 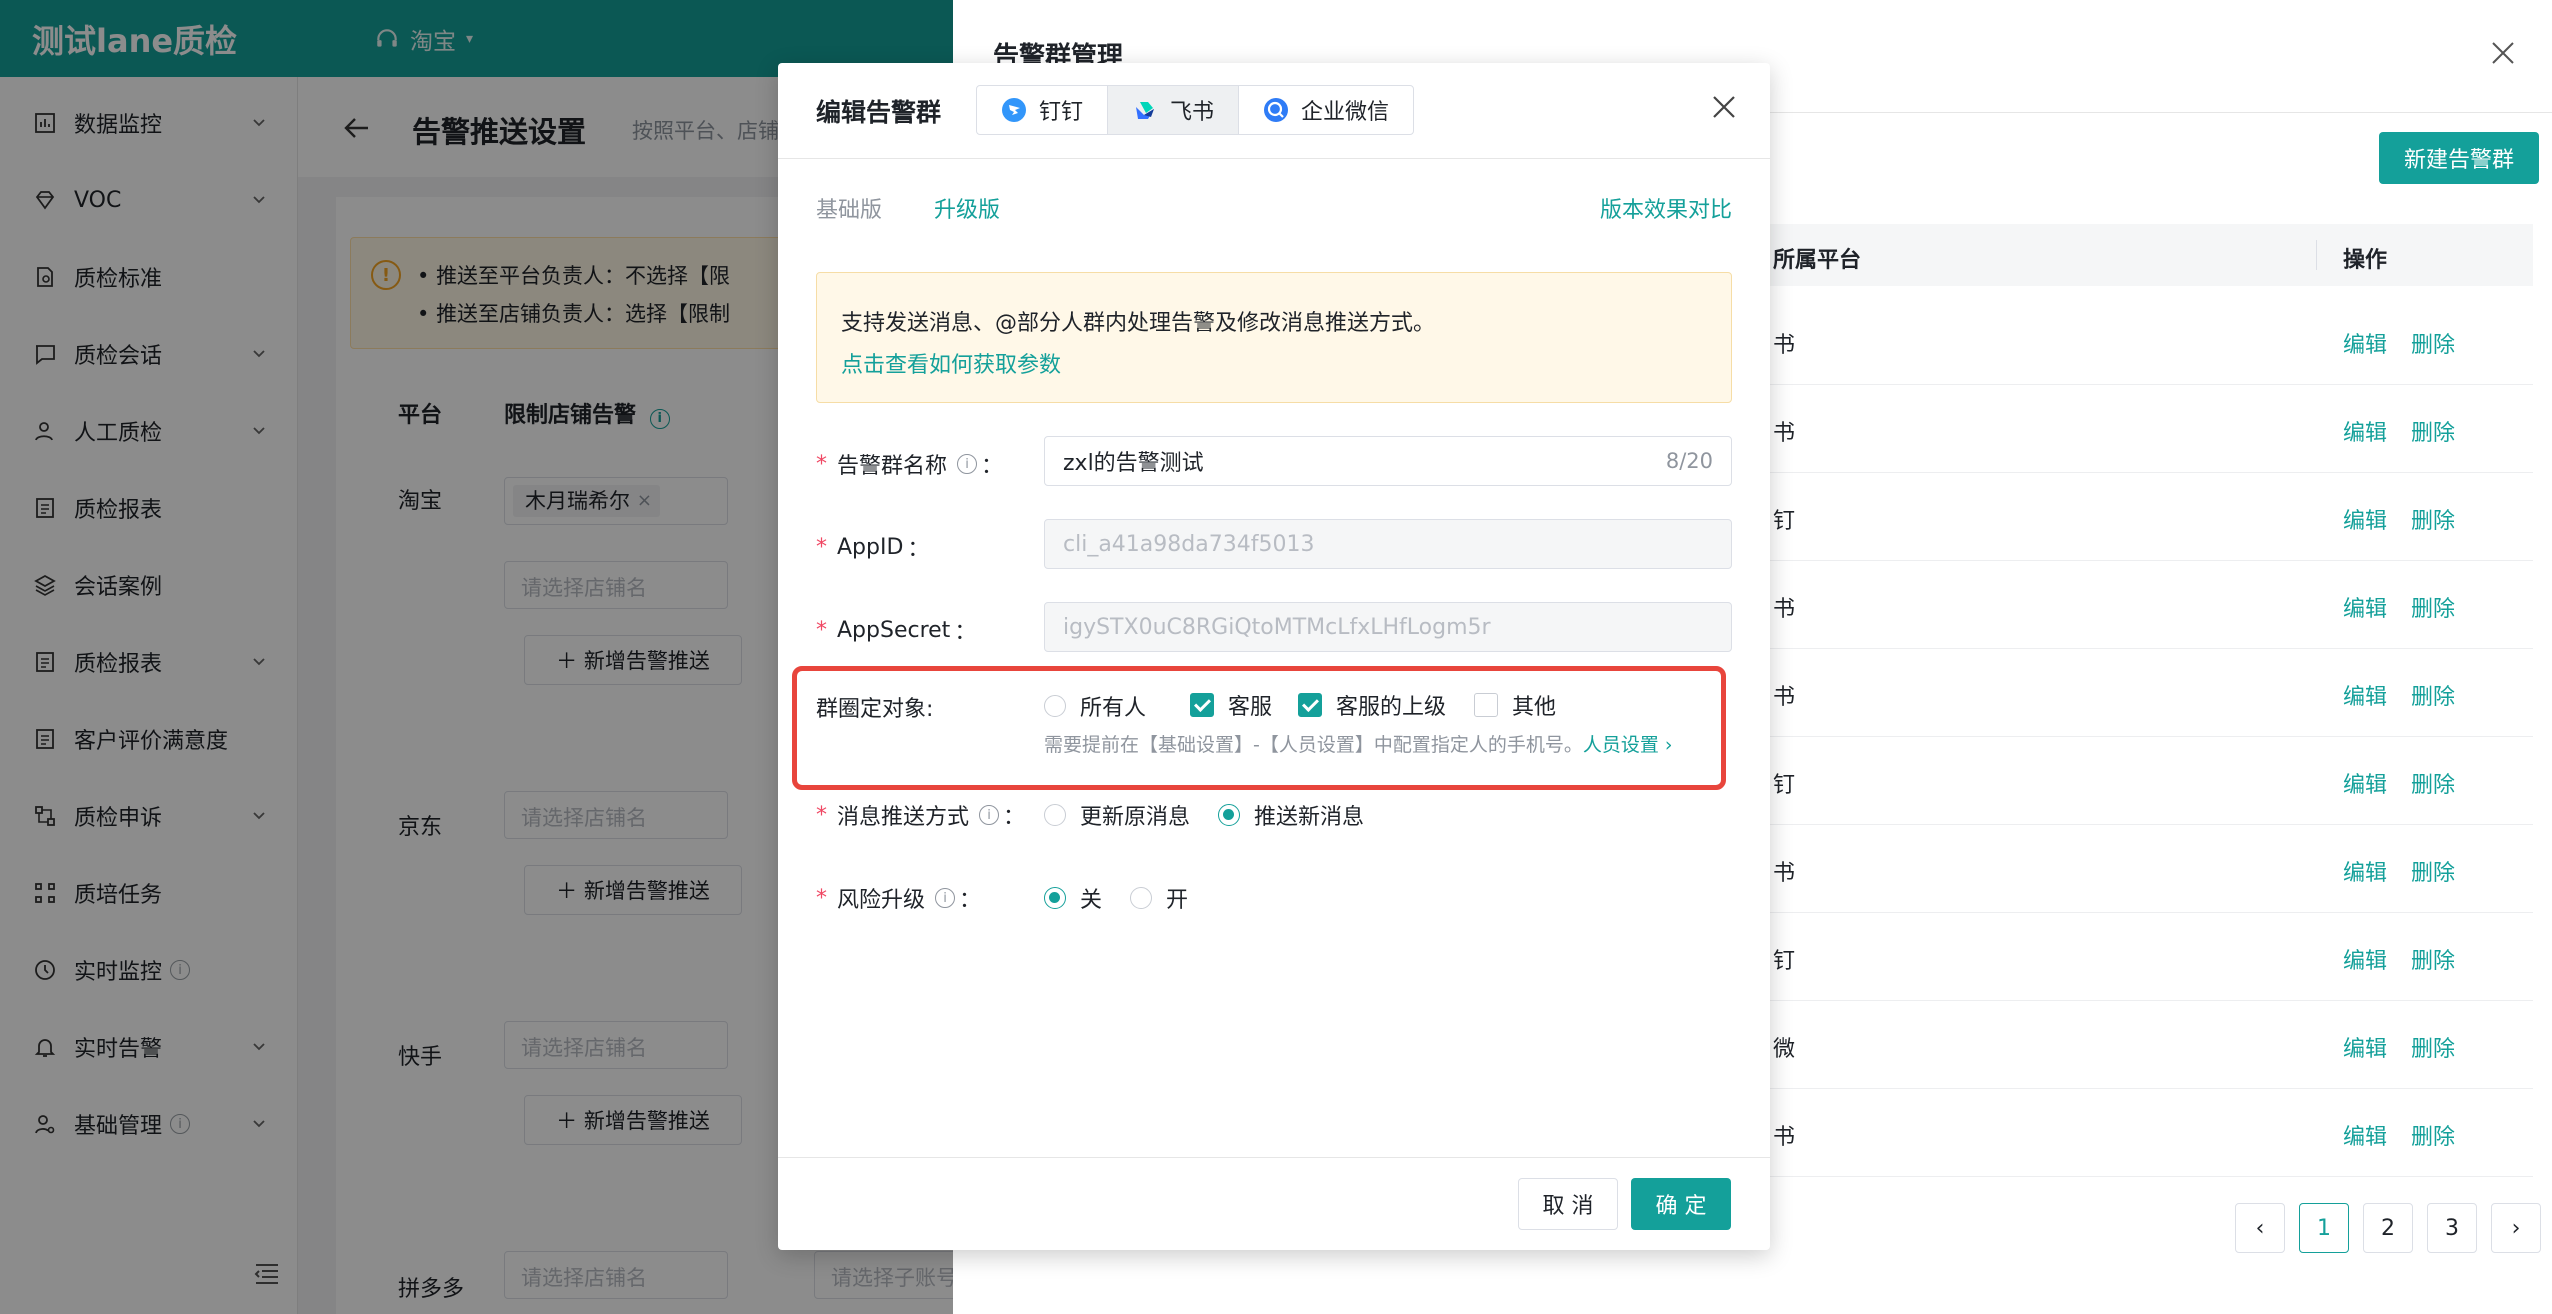 I want to click on tab-wecom: 企业微信, so click(x=1326, y=110).